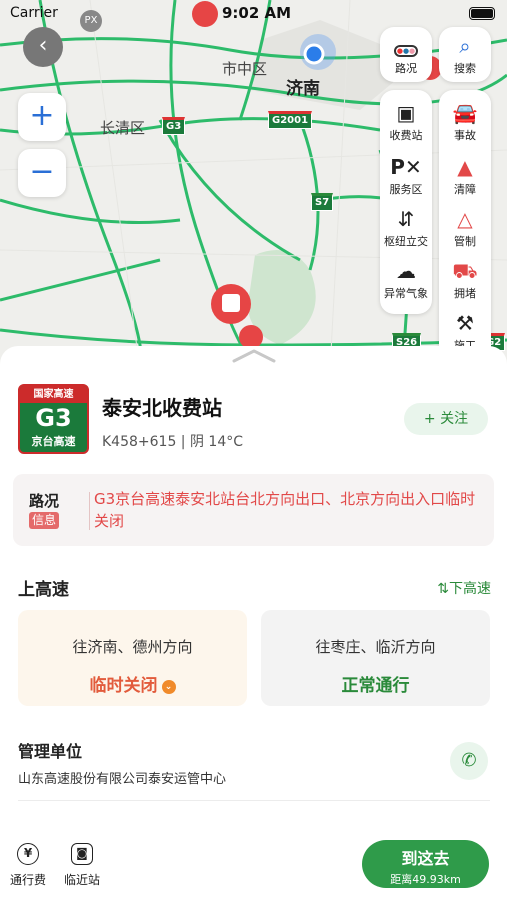 The image size is (507, 900). Describe the element at coordinates (465, 323) in the screenshot. I see `construction-worker-icon: ⚒` at that location.